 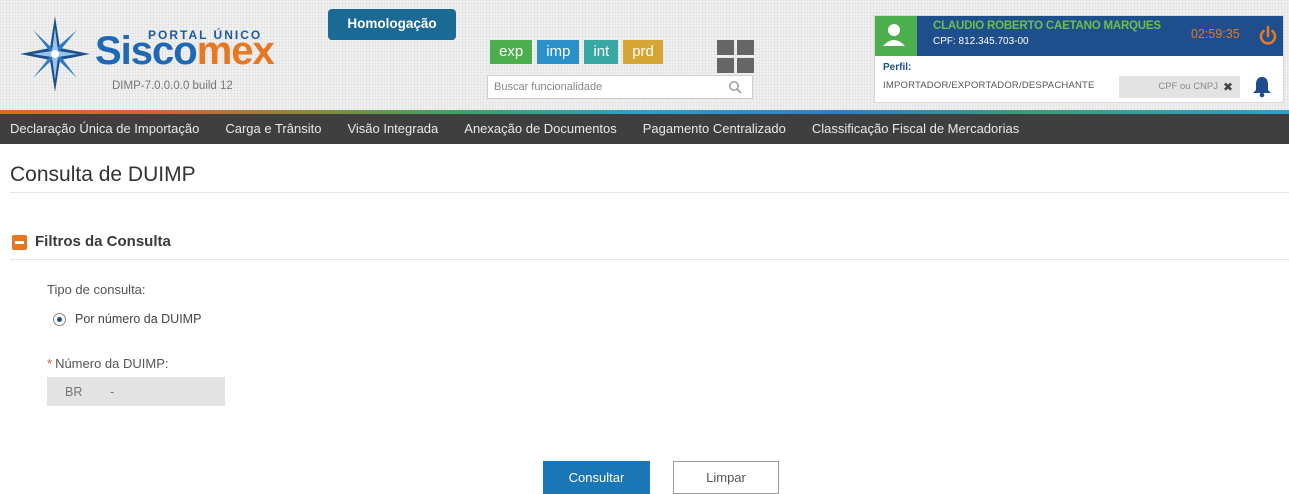 I want to click on environment-tabs: exp imp int prd, so click(x=576, y=52).